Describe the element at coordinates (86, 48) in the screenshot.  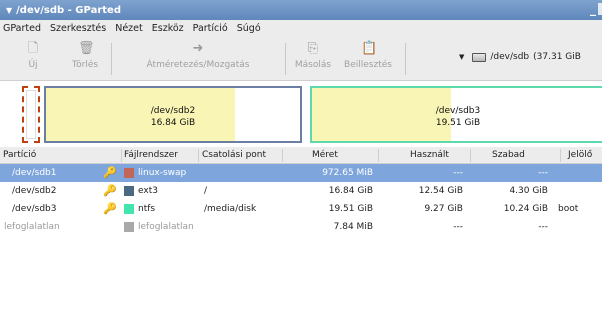
I see `delete-icon: 🗑` at that location.